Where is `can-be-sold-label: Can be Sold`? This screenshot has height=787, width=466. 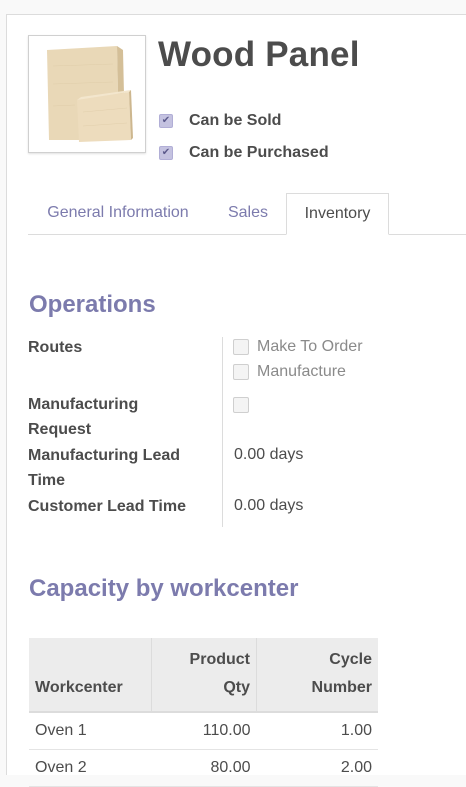
can-be-sold-label: Can be Sold is located at coordinates (235, 120).